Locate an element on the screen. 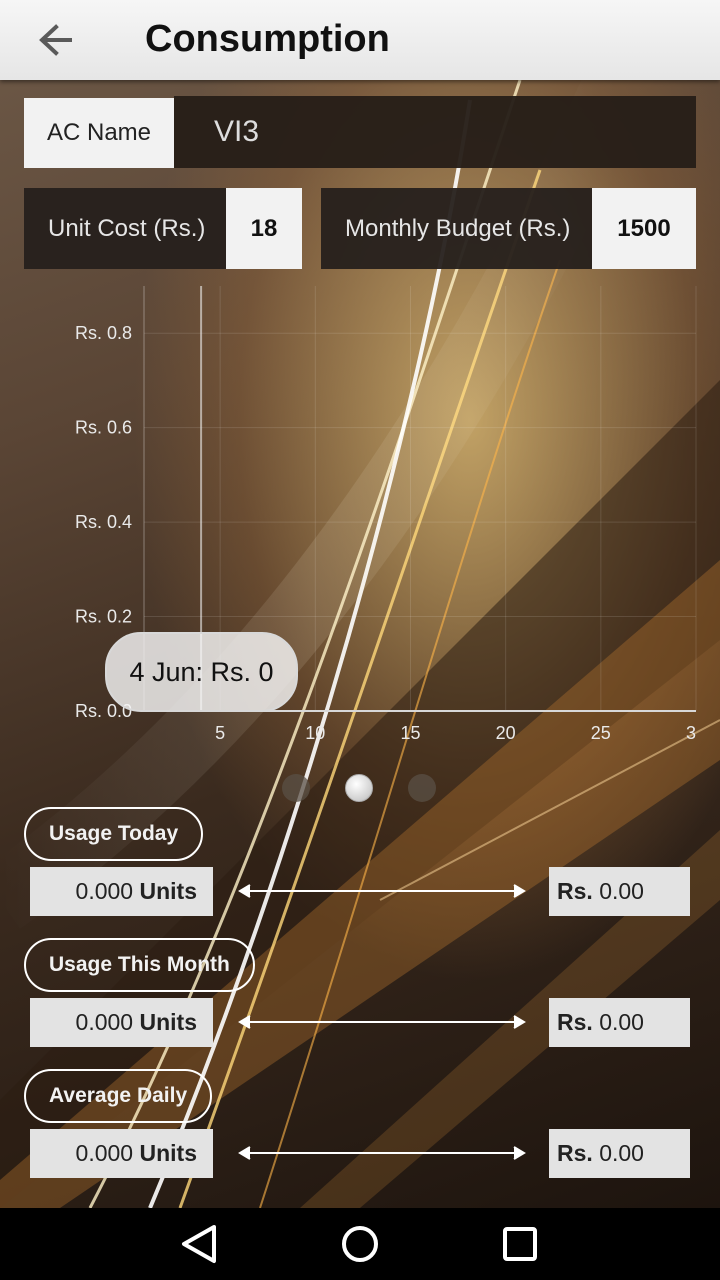 The width and height of the screenshot is (720, 1280). app-bar: Consumption is located at coordinates (360, 40).